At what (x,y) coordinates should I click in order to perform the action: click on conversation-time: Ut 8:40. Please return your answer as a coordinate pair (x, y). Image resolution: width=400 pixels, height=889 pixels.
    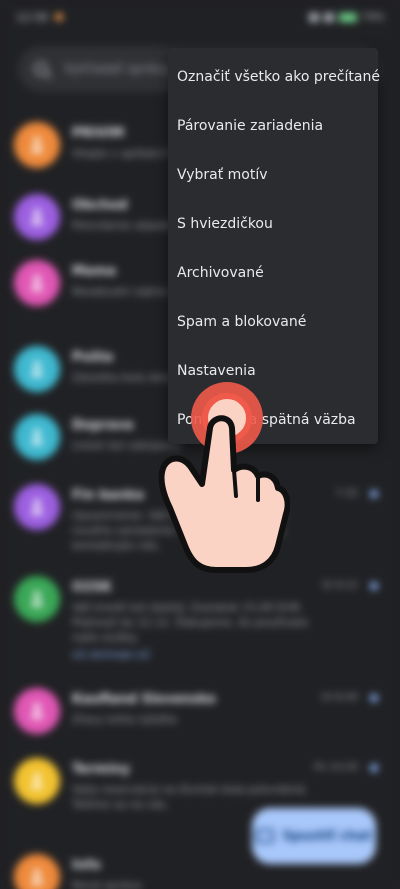
    Looking at the image, I should click on (339, 697).